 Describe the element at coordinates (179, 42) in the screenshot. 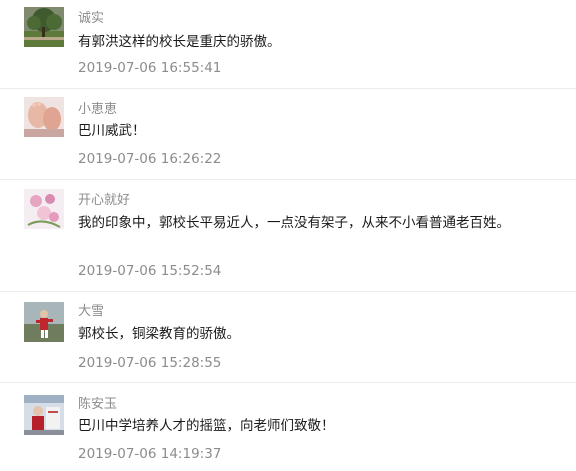

I see `comment-content: 有郭洪这样的校长是重庆的骄傲。` at that location.